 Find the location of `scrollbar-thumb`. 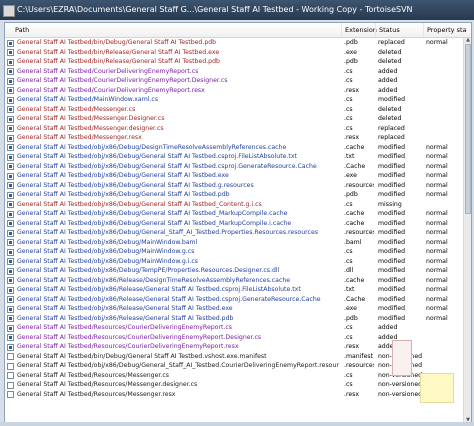

scrollbar-thumb is located at coordinates (468, 129).